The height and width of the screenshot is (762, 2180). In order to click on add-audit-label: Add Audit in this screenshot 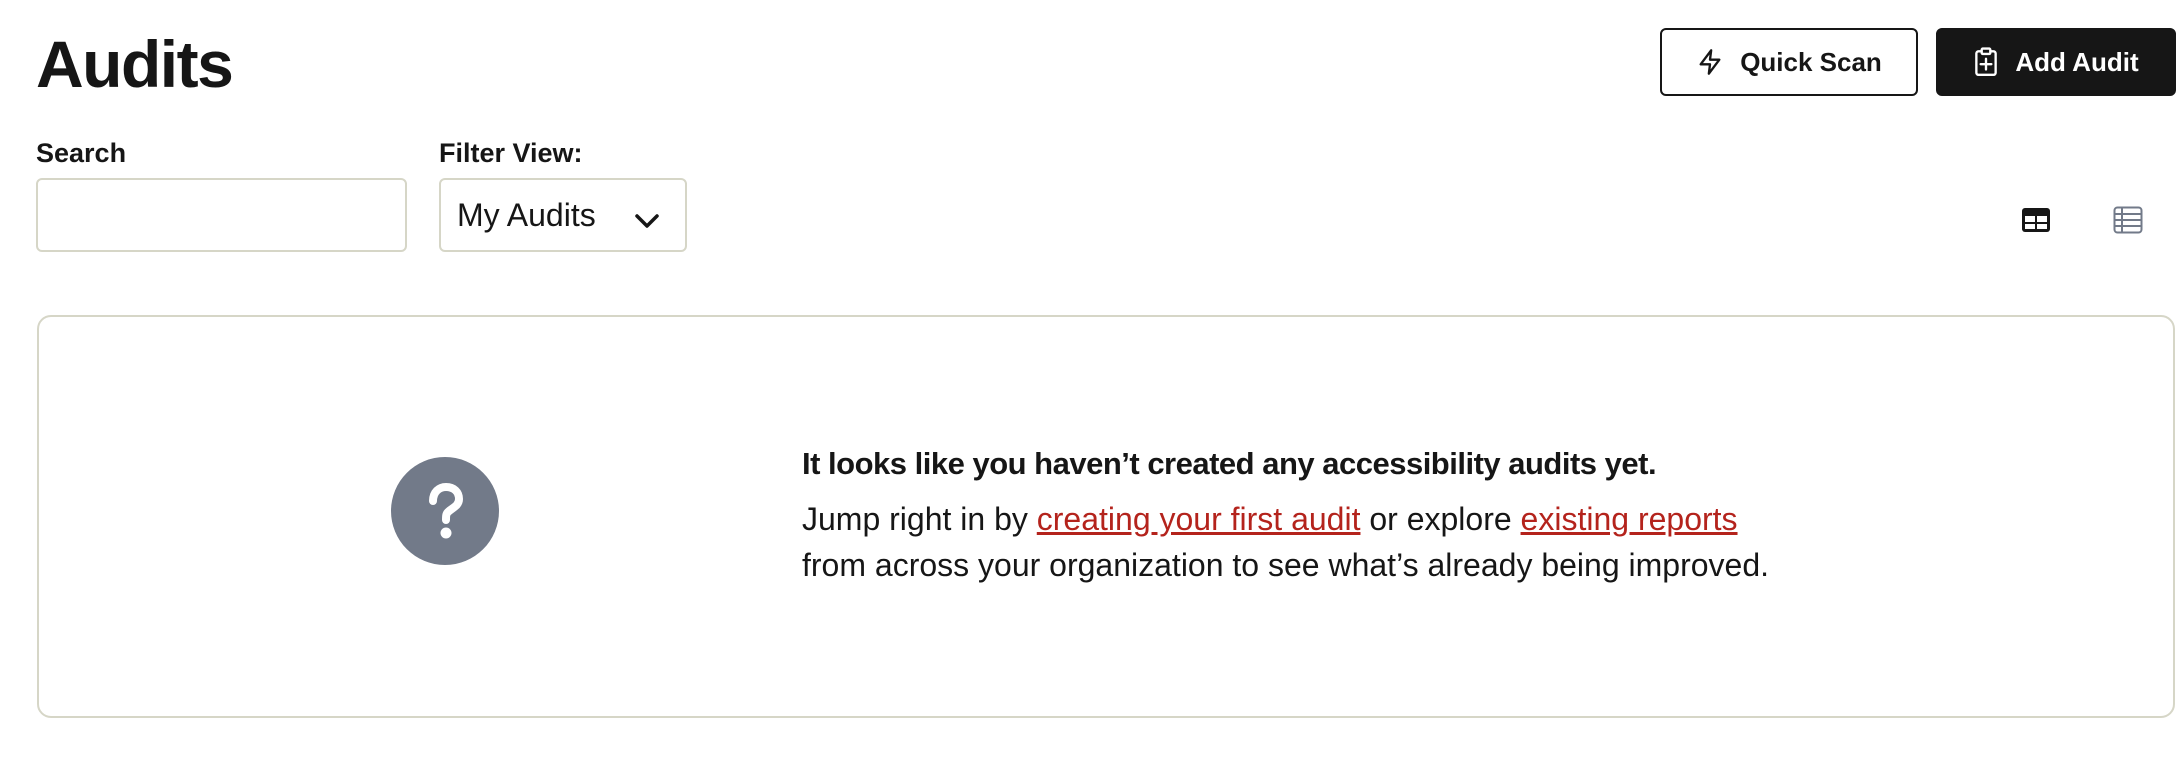, I will do `click(2077, 61)`.